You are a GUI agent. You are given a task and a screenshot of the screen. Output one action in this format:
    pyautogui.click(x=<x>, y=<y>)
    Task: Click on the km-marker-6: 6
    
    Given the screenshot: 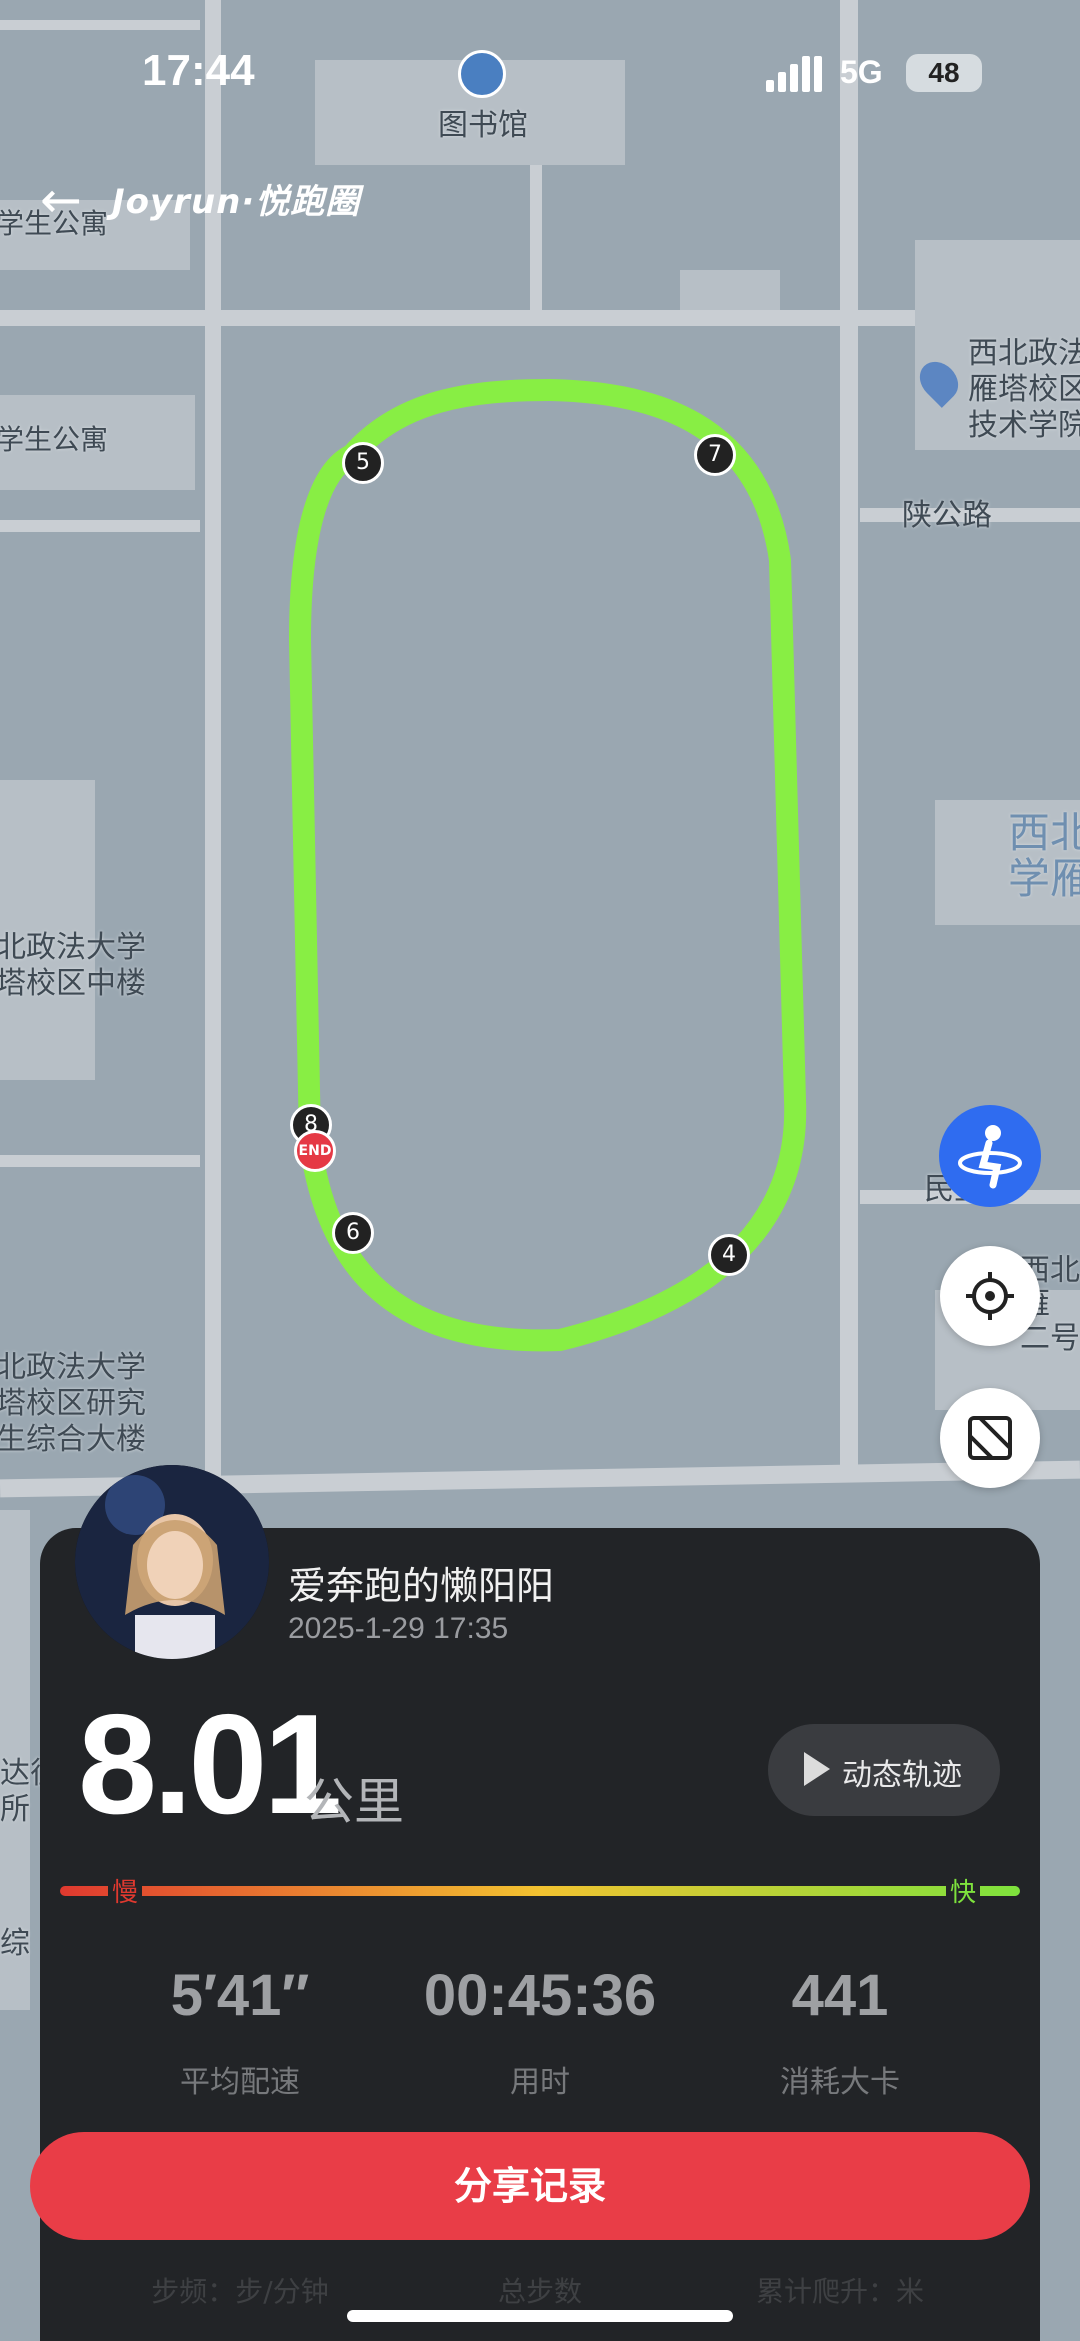 What is the action you would take?
    pyautogui.click(x=353, y=1233)
    